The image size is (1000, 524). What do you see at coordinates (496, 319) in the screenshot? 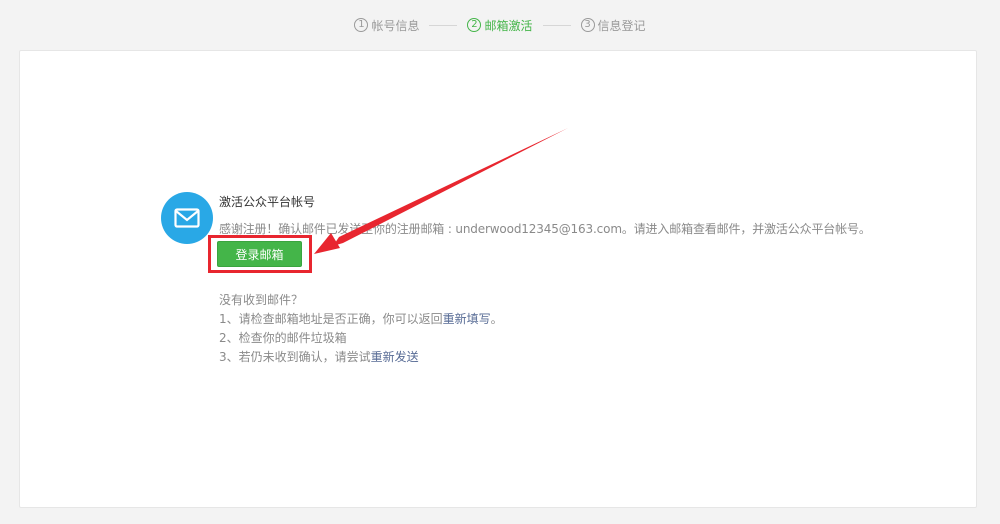
I see `help-line-1-suffix: 。` at bounding box center [496, 319].